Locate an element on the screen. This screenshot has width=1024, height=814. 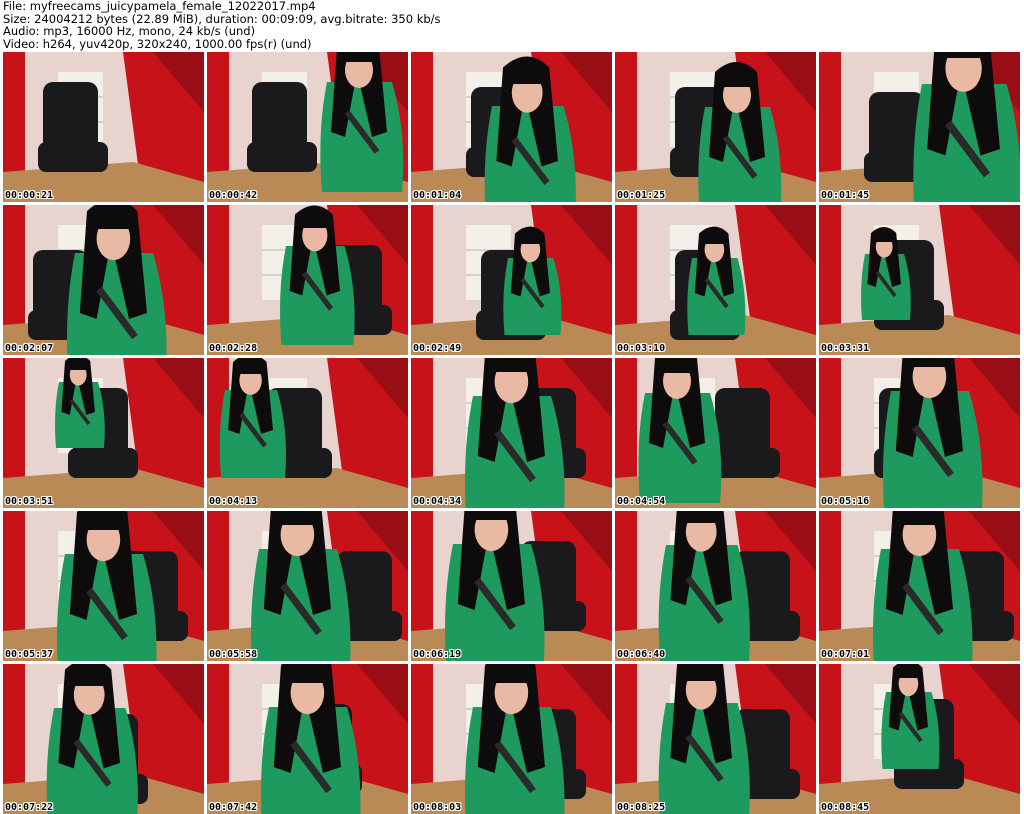
thumbnail-frame: 00:04:13 is located at coordinates (307, 433).